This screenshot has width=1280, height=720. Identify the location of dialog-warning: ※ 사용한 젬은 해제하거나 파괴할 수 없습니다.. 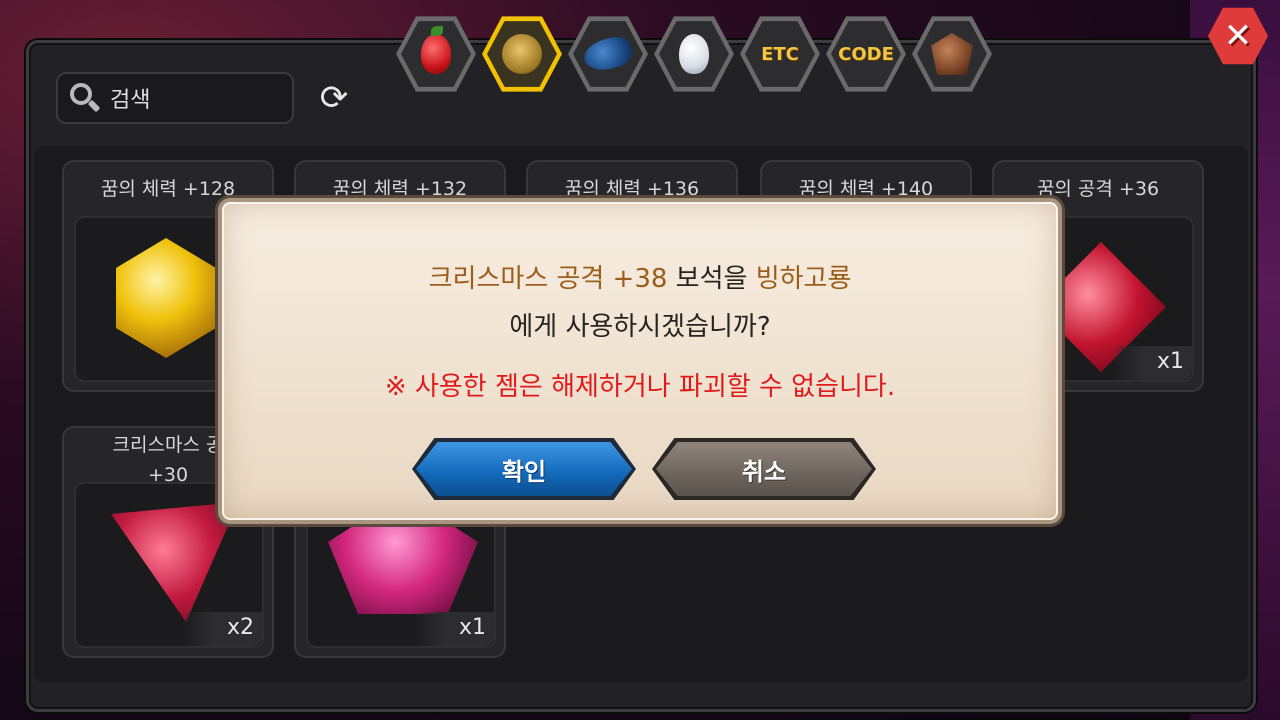
(640, 387).